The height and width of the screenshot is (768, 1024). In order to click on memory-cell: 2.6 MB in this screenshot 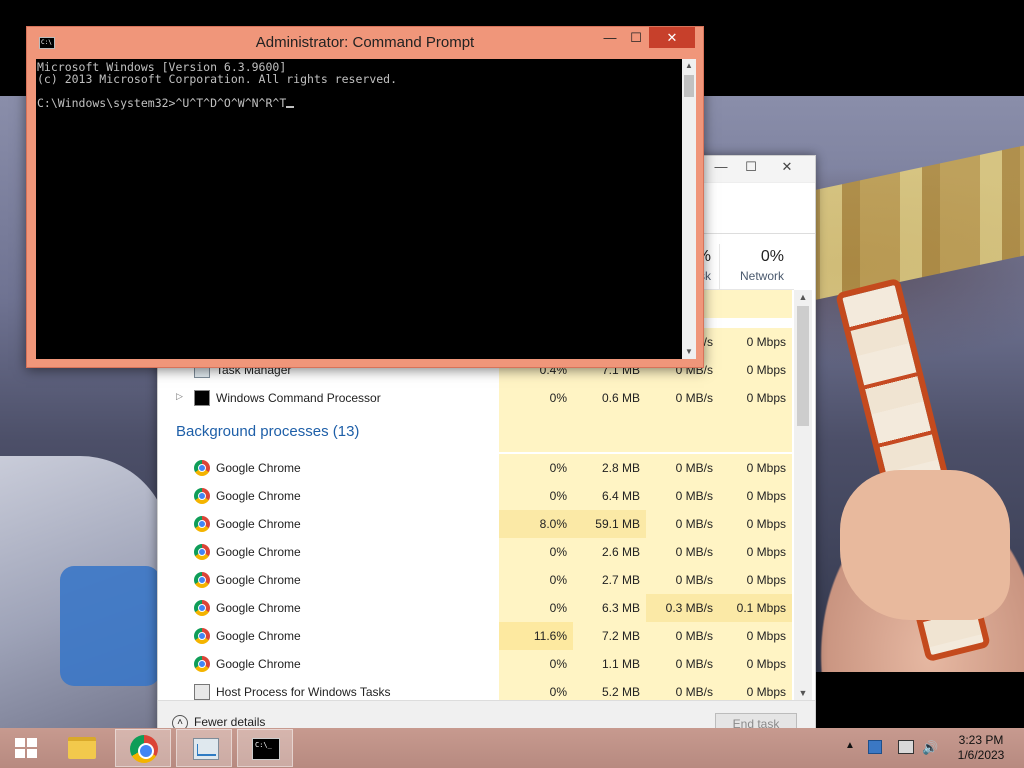, I will do `click(609, 552)`.